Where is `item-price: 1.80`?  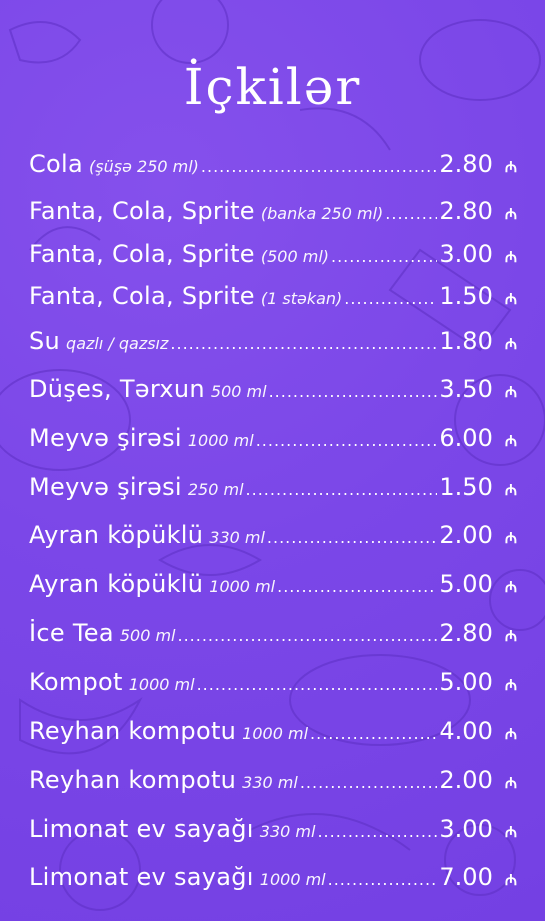 item-price: 1.80 is located at coordinates (466, 341).